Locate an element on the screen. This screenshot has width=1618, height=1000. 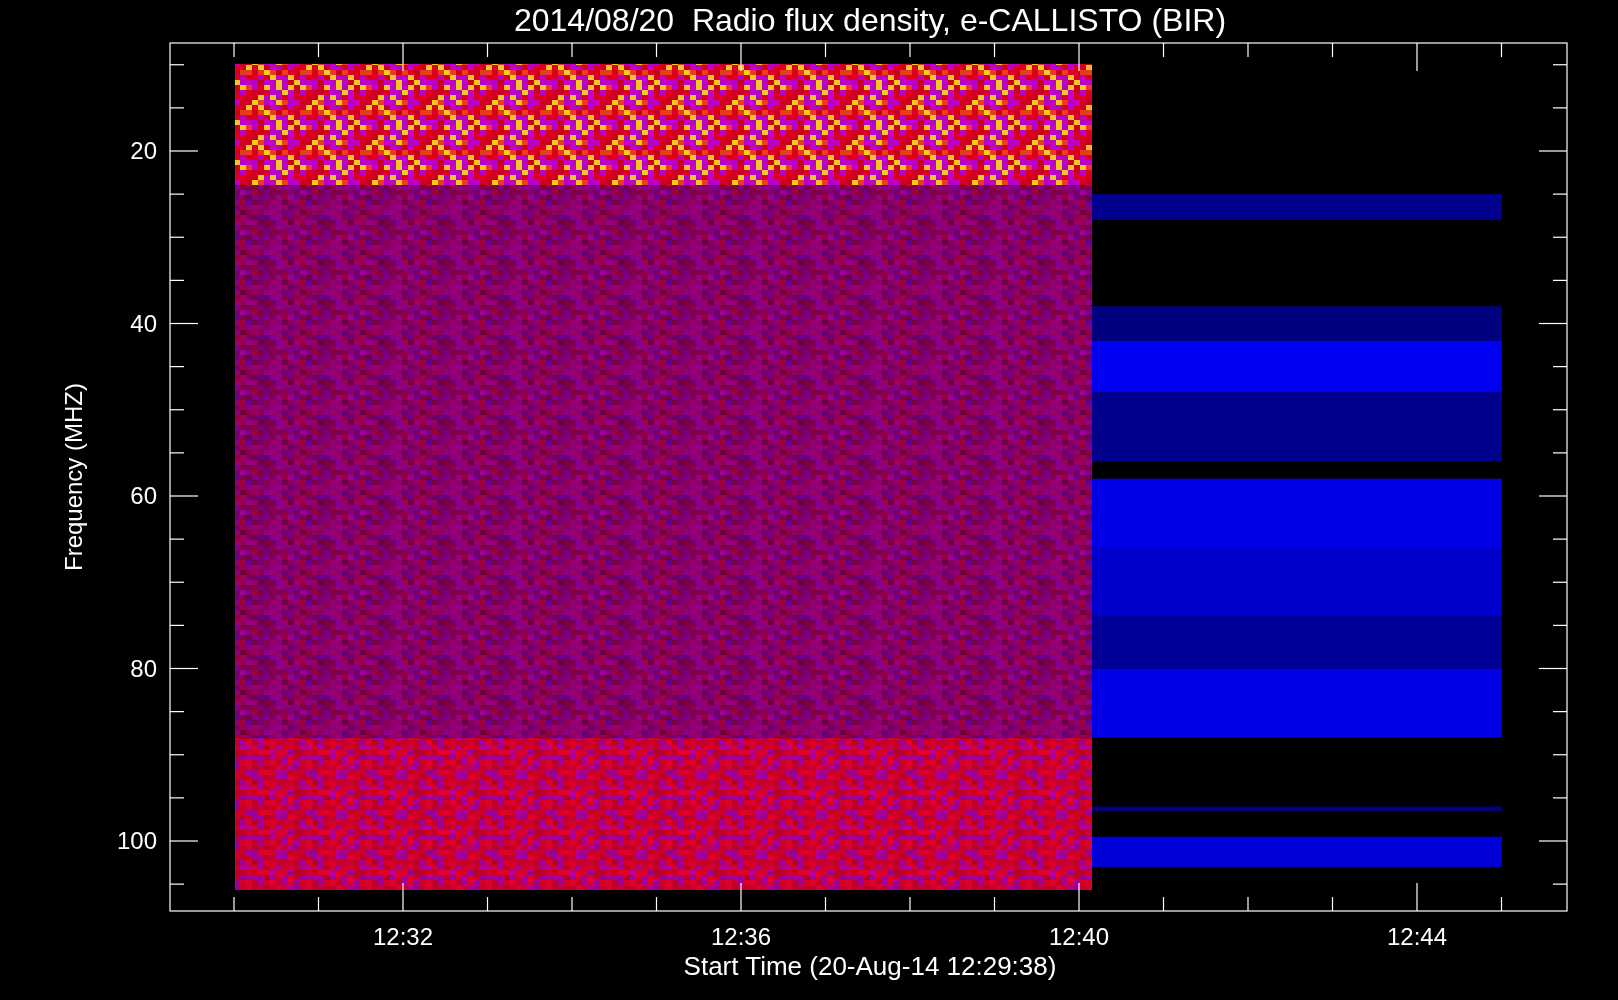
chart-title: 2014/08/20 Radio flux density, e-CALLISTO (BIR) is located at coordinates (870, 20).